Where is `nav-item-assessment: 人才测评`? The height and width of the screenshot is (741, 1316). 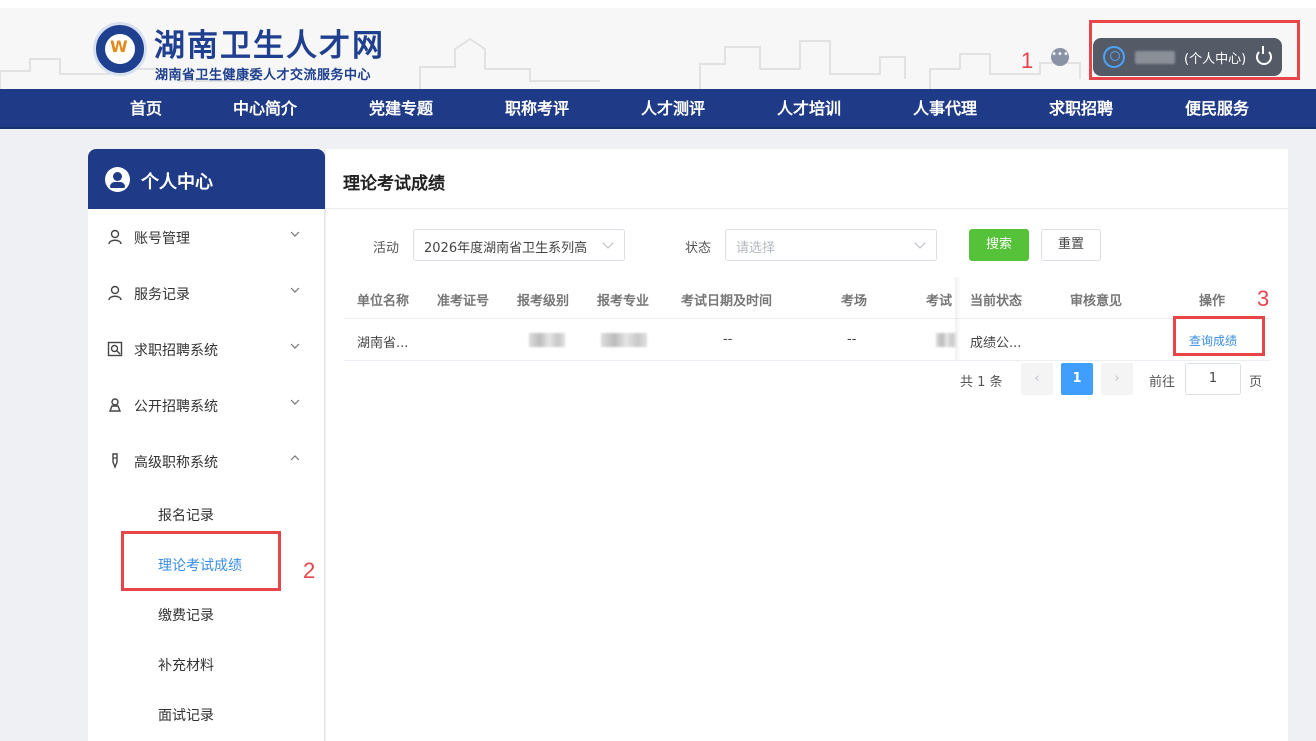 nav-item-assessment: 人才测评 is located at coordinates (673, 109).